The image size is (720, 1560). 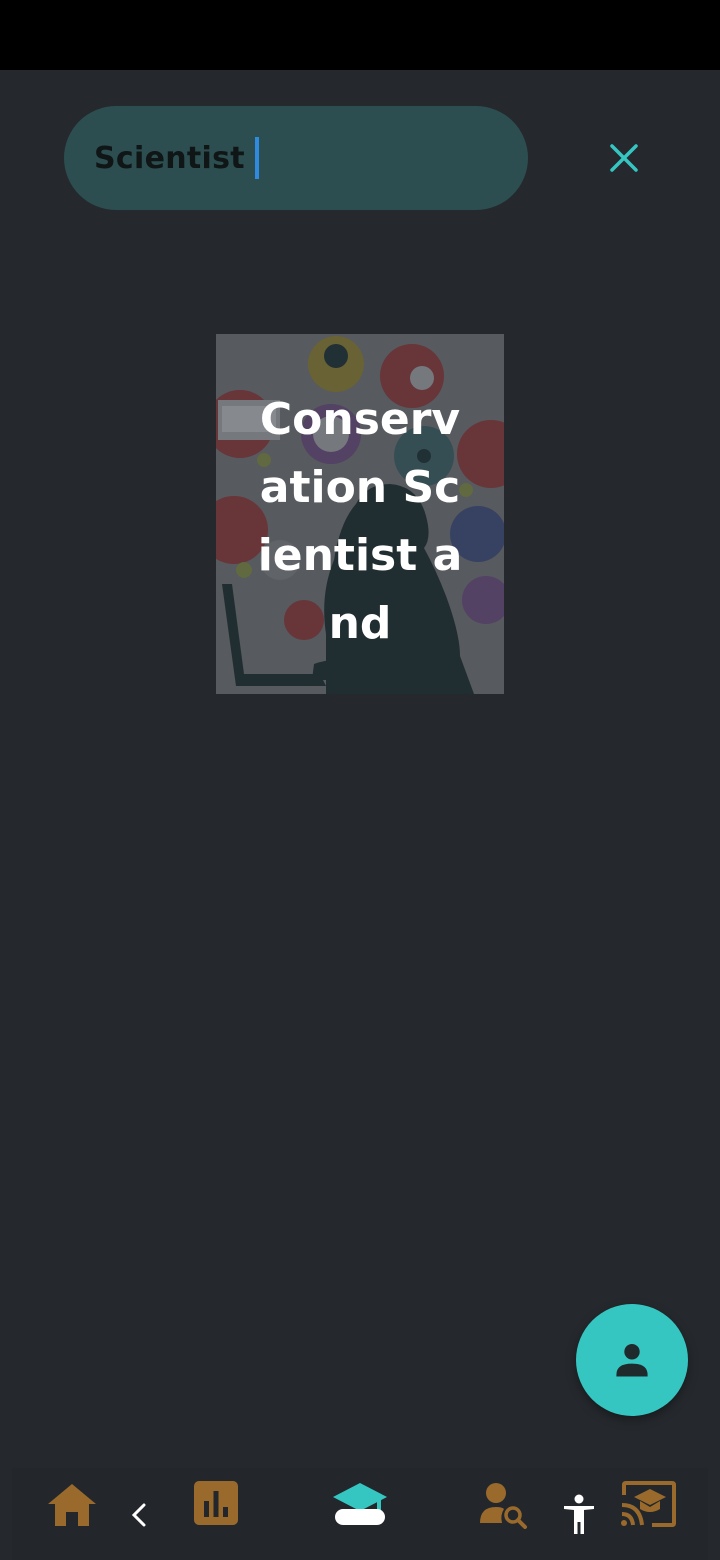 I want to click on chevron-left-icon, so click(x=138, y=1515).